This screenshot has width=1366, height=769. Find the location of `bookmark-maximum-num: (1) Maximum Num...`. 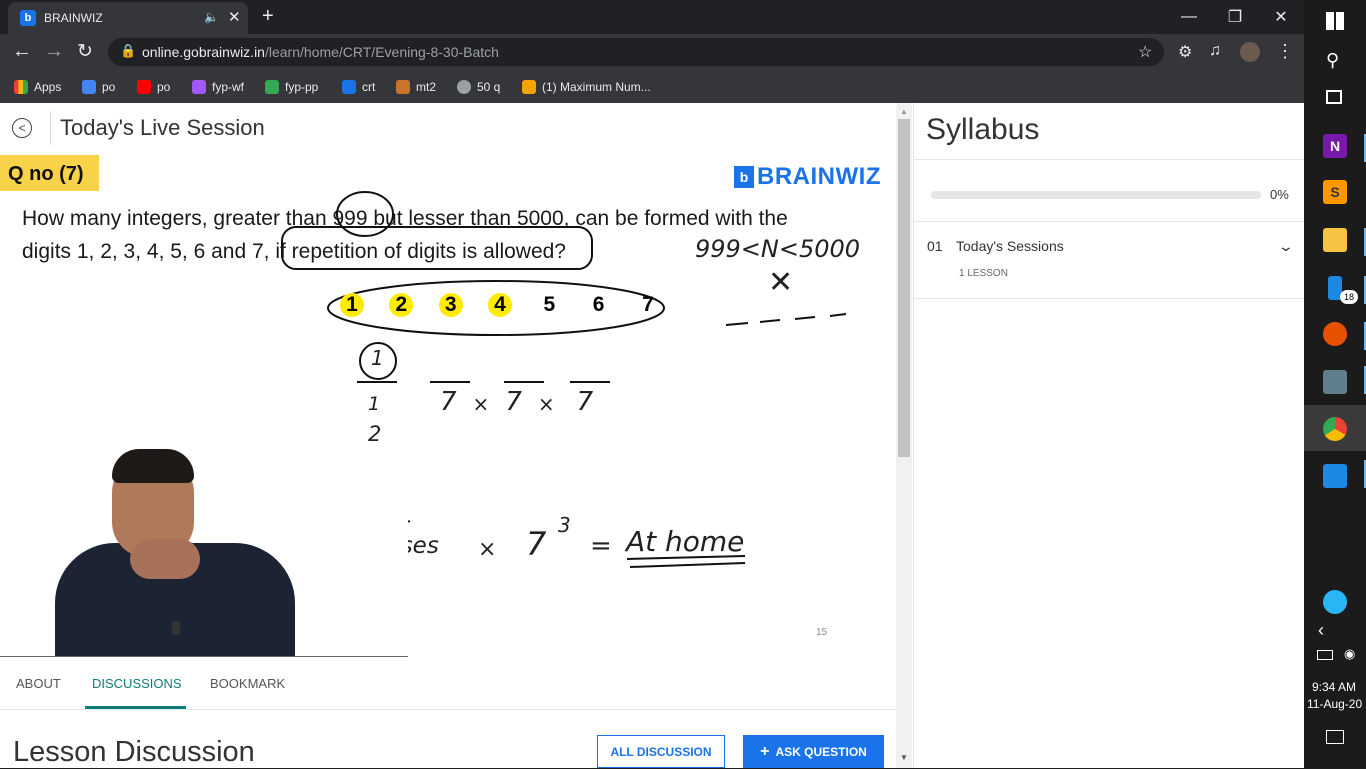

bookmark-maximum-num: (1) Maximum Num... is located at coordinates (586, 87).